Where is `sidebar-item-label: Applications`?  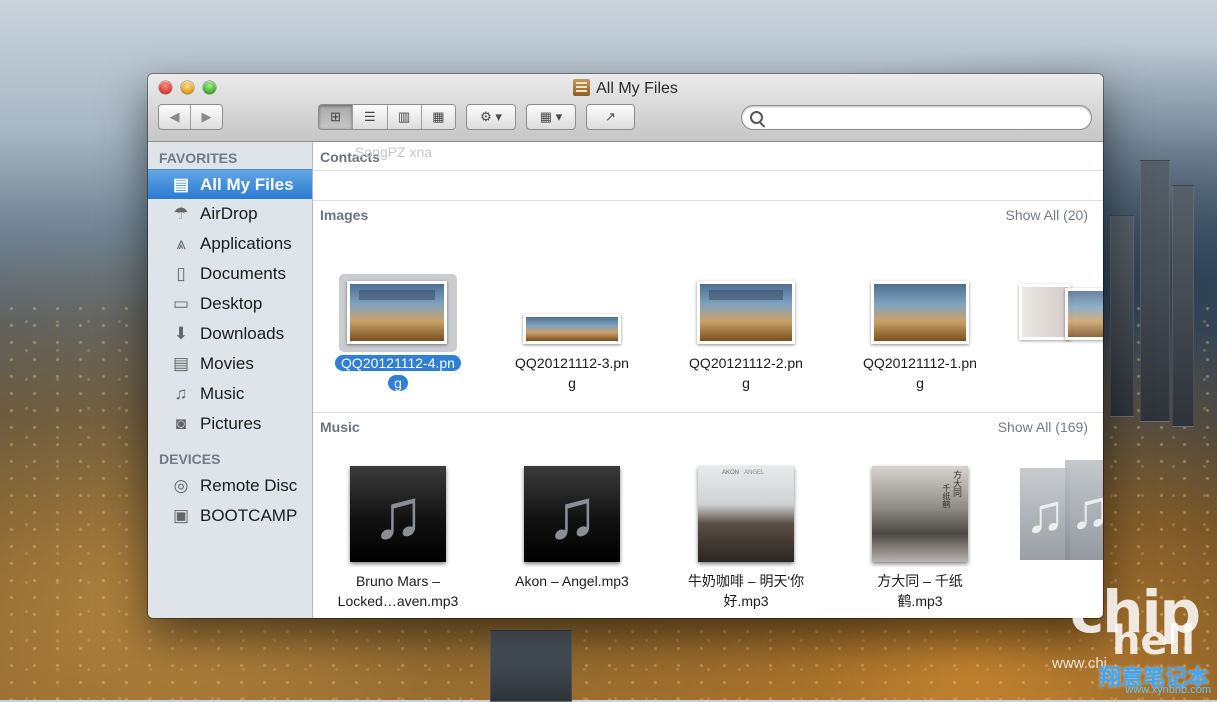 sidebar-item-label: Applications is located at coordinates (246, 243).